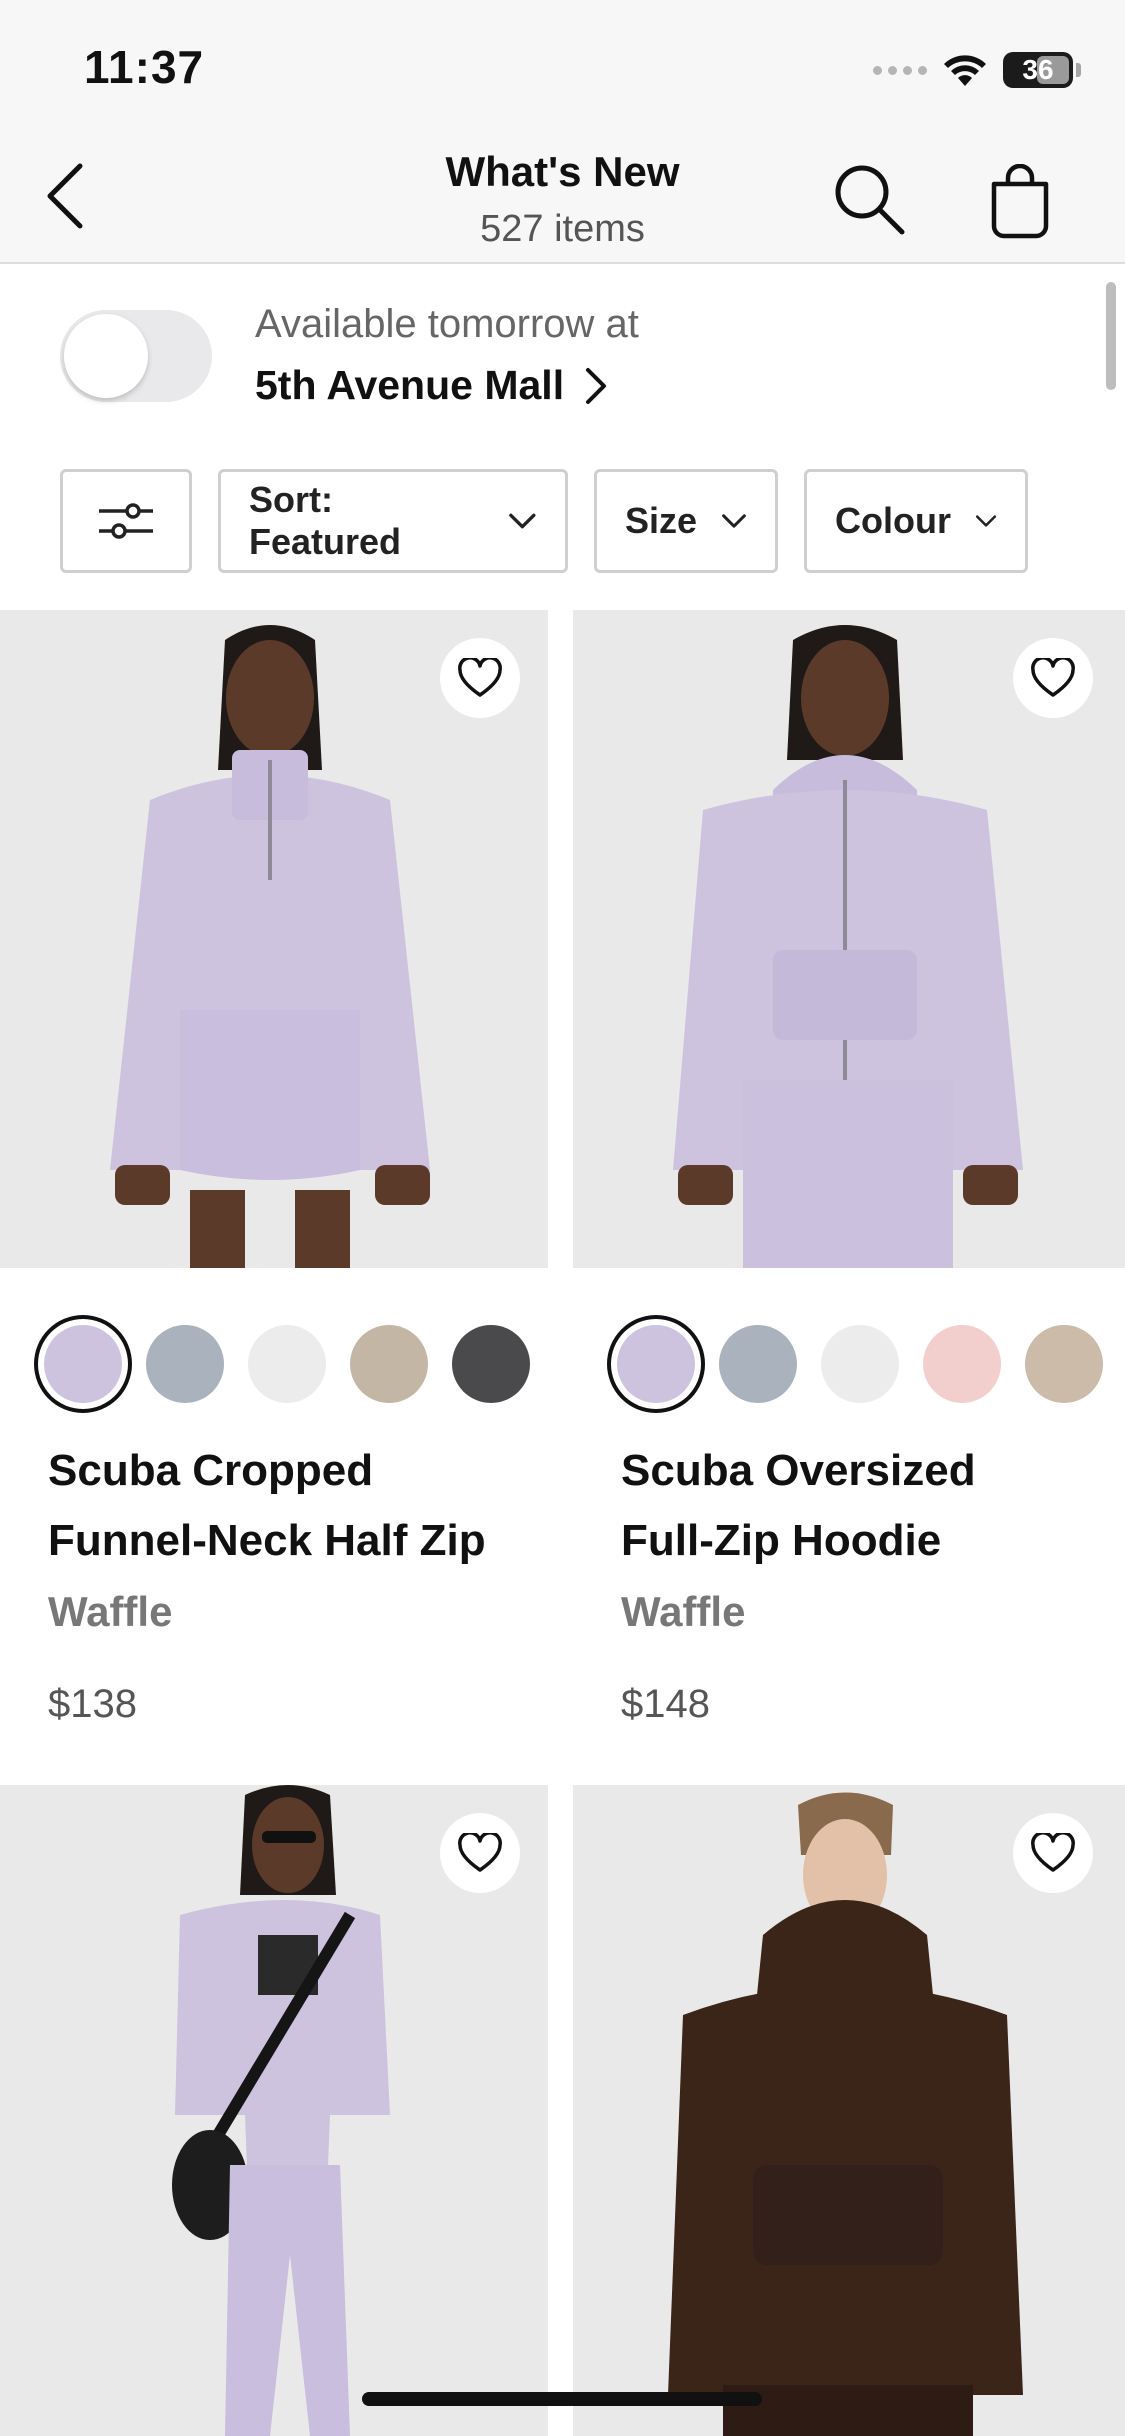 This screenshot has width=1125, height=2436. What do you see at coordinates (965, 70) in the screenshot?
I see `wifi-icon` at bounding box center [965, 70].